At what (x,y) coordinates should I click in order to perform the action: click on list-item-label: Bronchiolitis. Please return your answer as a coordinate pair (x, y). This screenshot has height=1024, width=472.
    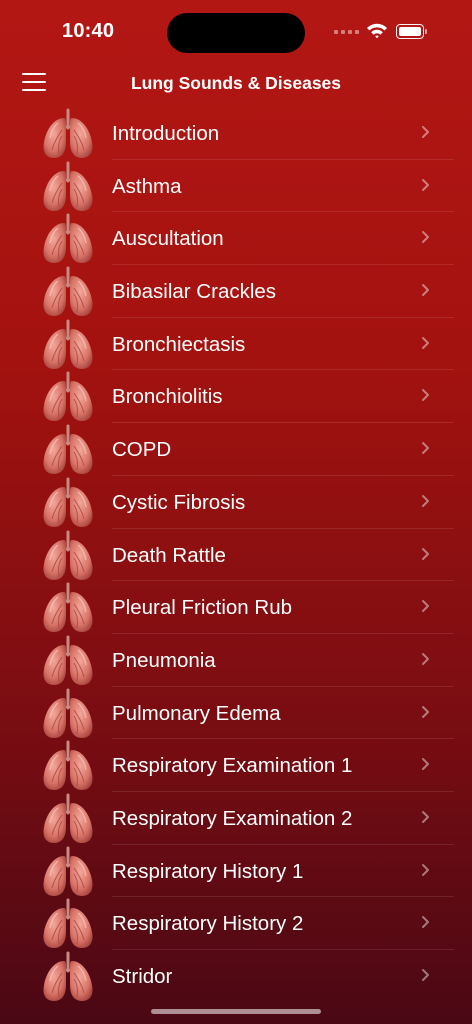
    Looking at the image, I should click on (167, 397).